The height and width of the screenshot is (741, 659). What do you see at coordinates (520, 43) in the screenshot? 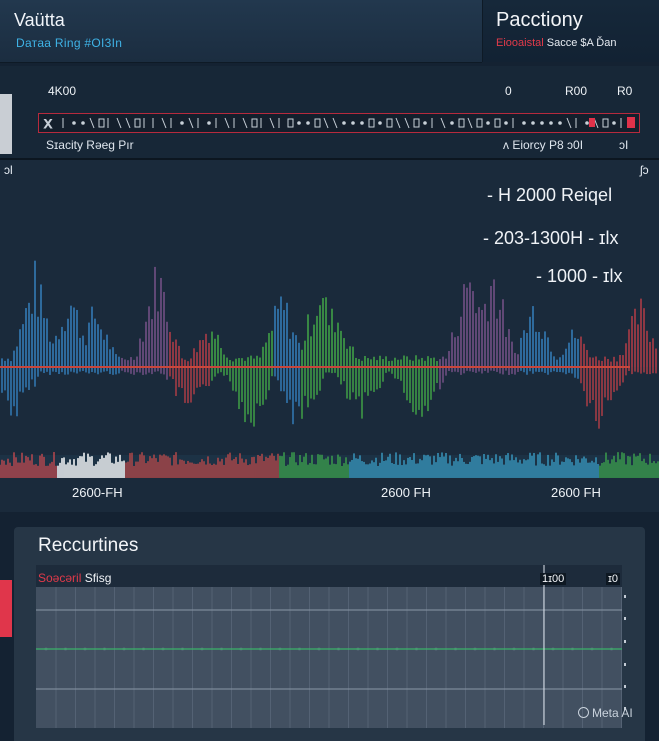
I see `panel-subtitle-alert: Eiooaistal` at bounding box center [520, 43].